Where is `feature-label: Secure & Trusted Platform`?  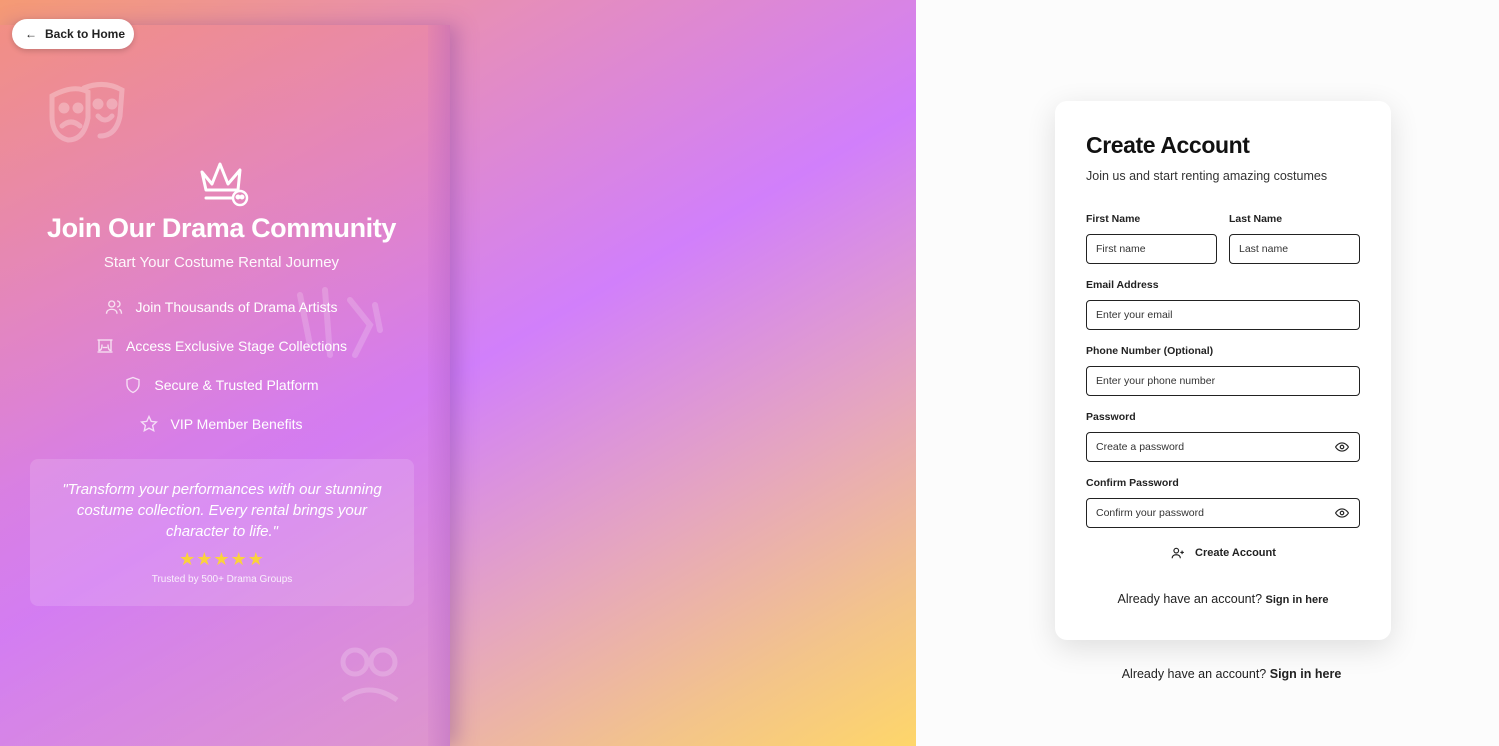 feature-label: Secure & Trusted Platform is located at coordinates (236, 385).